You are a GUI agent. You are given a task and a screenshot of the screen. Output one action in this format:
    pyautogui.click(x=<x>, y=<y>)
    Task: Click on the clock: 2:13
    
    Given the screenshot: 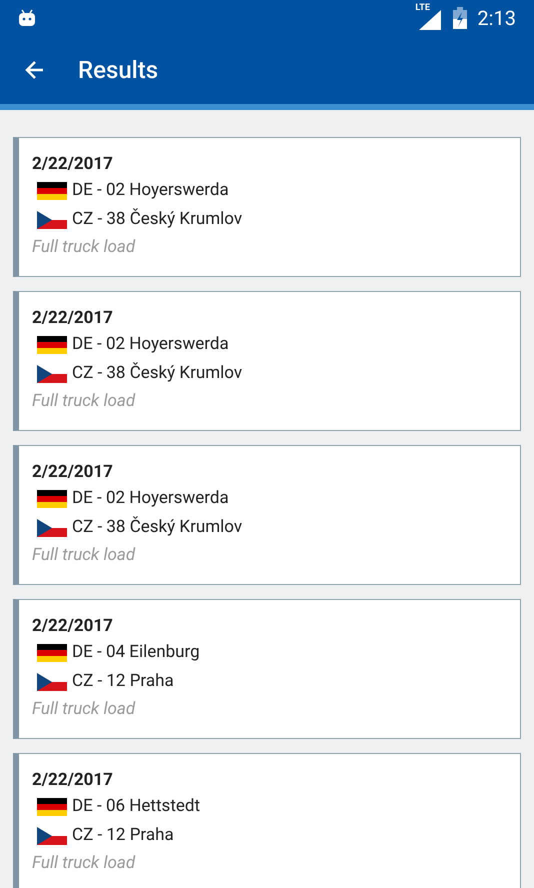 What is the action you would take?
    pyautogui.click(x=496, y=18)
    